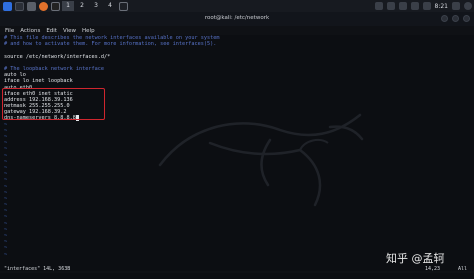  What do you see at coordinates (466, 18) in the screenshot?
I see `close-button` at bounding box center [466, 18].